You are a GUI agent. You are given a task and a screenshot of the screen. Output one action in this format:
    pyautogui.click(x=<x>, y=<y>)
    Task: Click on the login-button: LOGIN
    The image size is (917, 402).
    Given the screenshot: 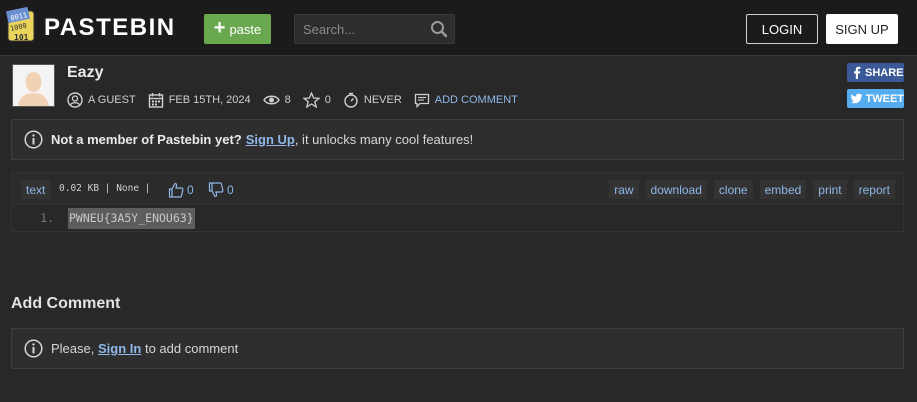 What is the action you would take?
    pyautogui.click(x=782, y=29)
    